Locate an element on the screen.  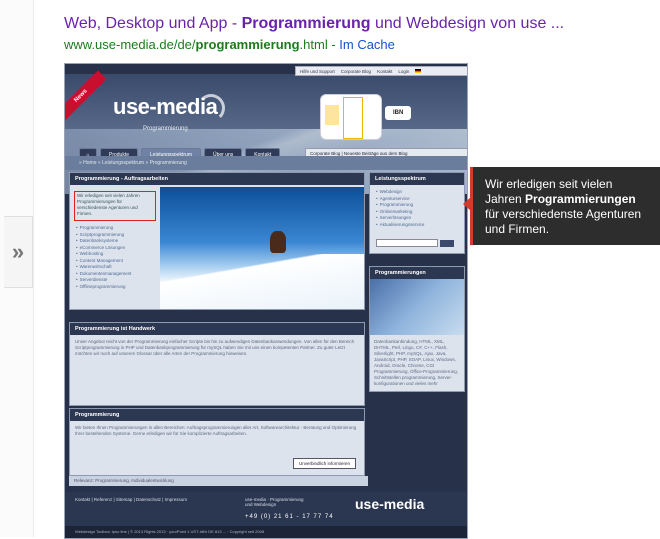
topbar-item: Corporate Blog is located at coordinates (356, 71).